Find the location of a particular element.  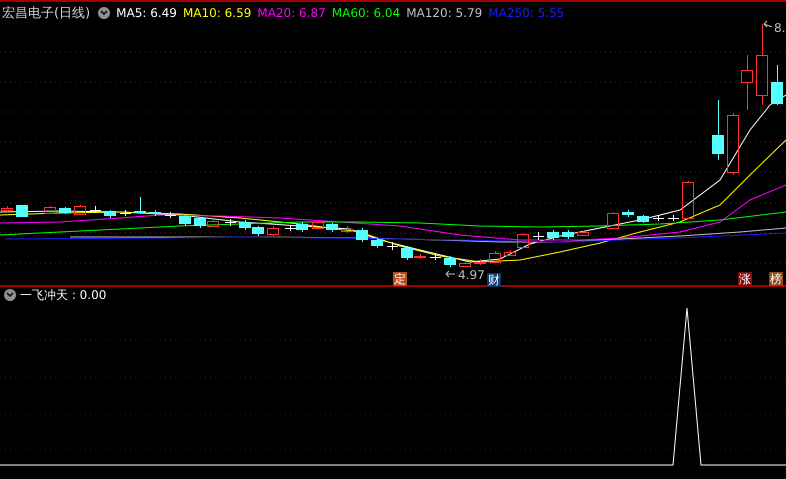

high-price-label: 8. is located at coordinates (780, 28).